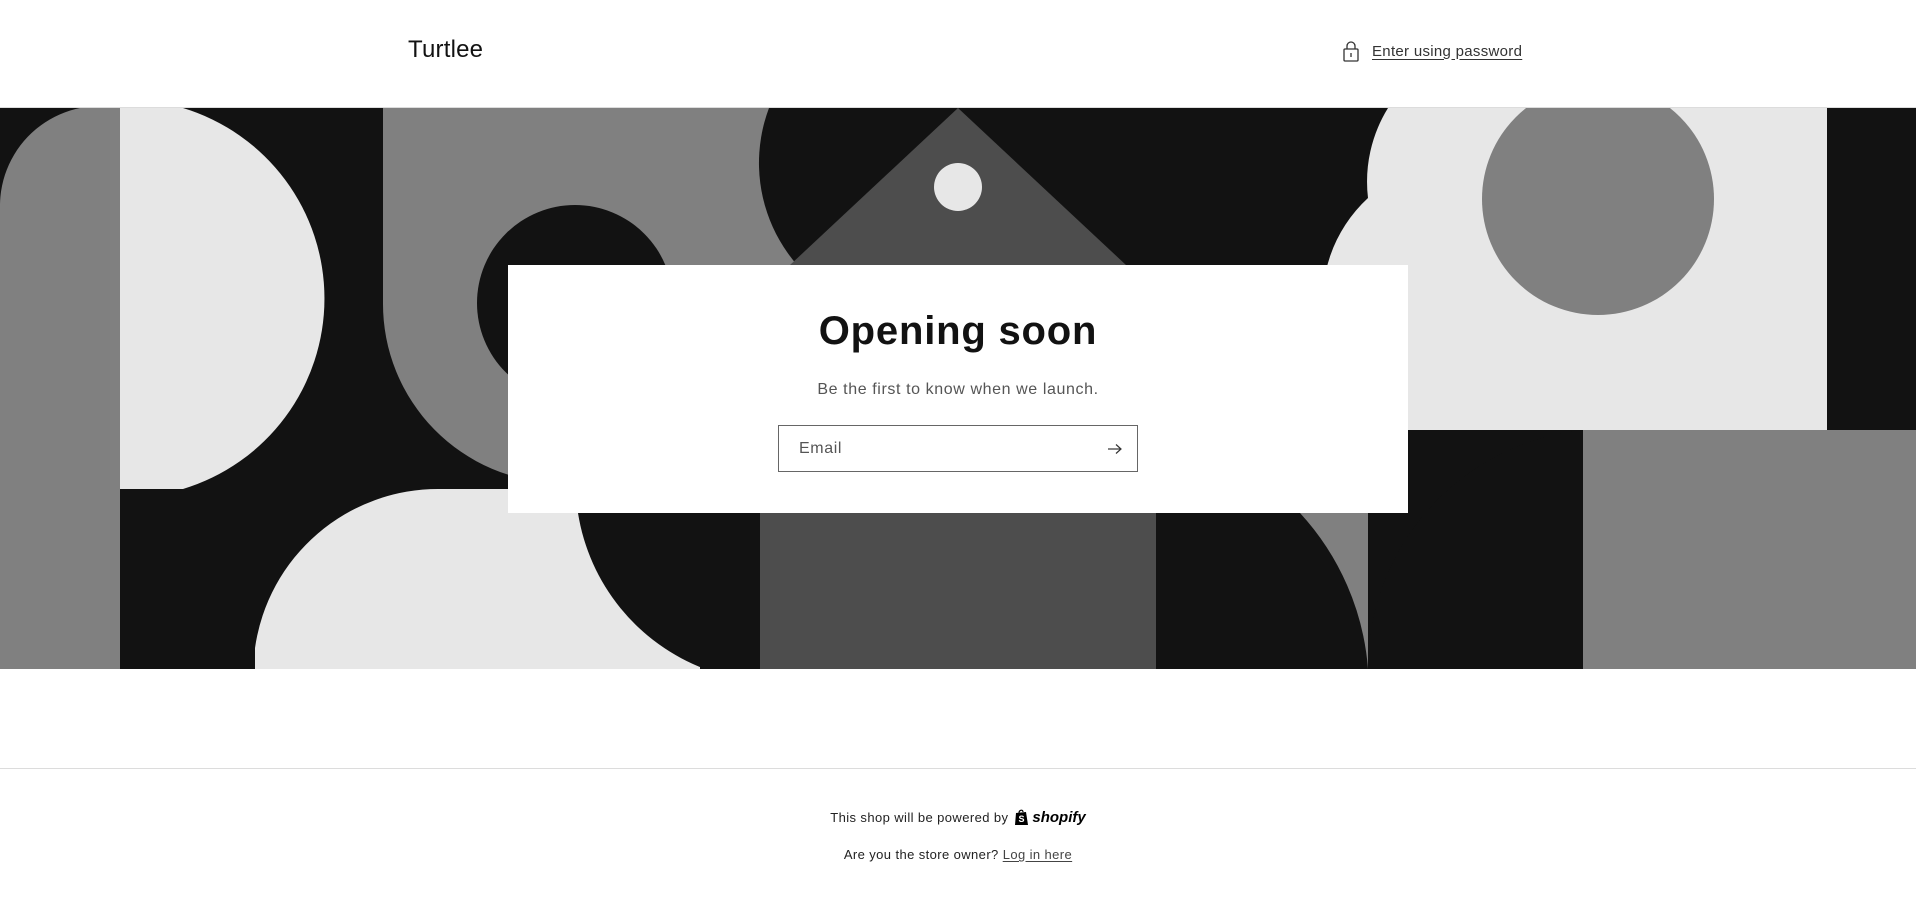 The width and height of the screenshot is (1916, 909). Describe the element at coordinates (921, 854) in the screenshot. I see `owner-question: Are you the store owner?` at that location.